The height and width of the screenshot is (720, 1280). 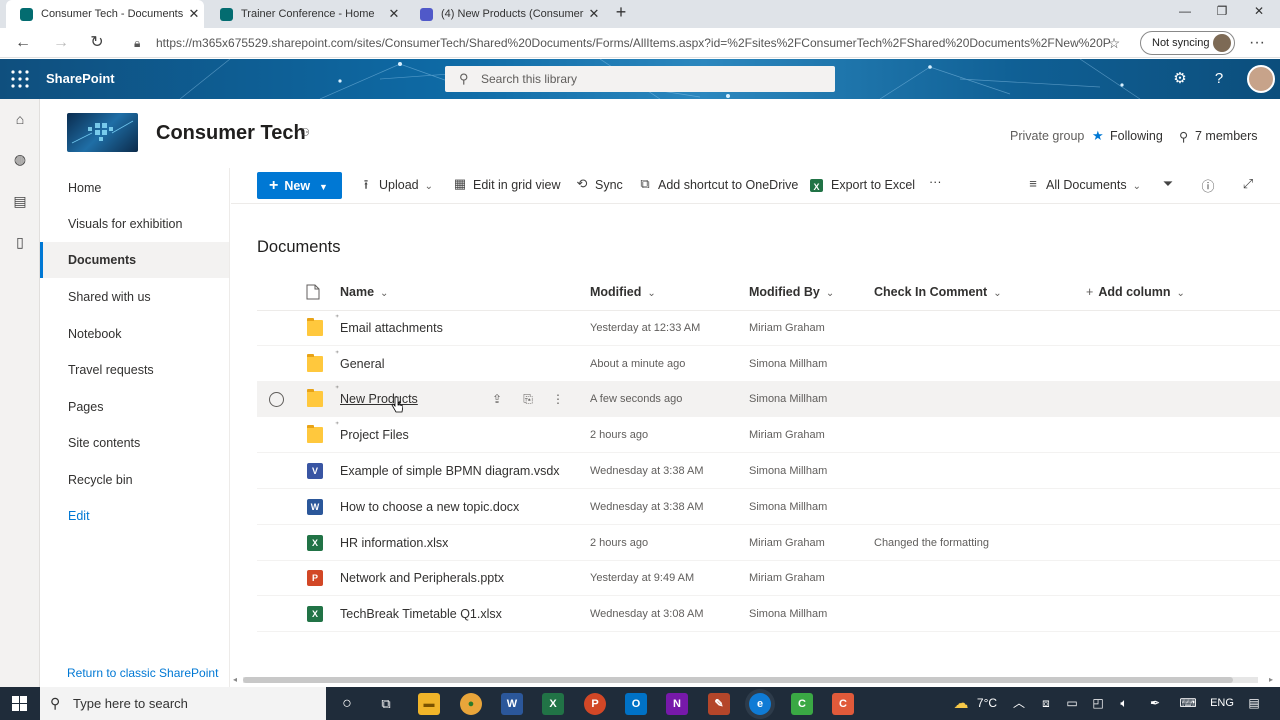 What do you see at coordinates (1046, 703) in the screenshot?
I see `meet-now-icon: ⧈` at bounding box center [1046, 703].